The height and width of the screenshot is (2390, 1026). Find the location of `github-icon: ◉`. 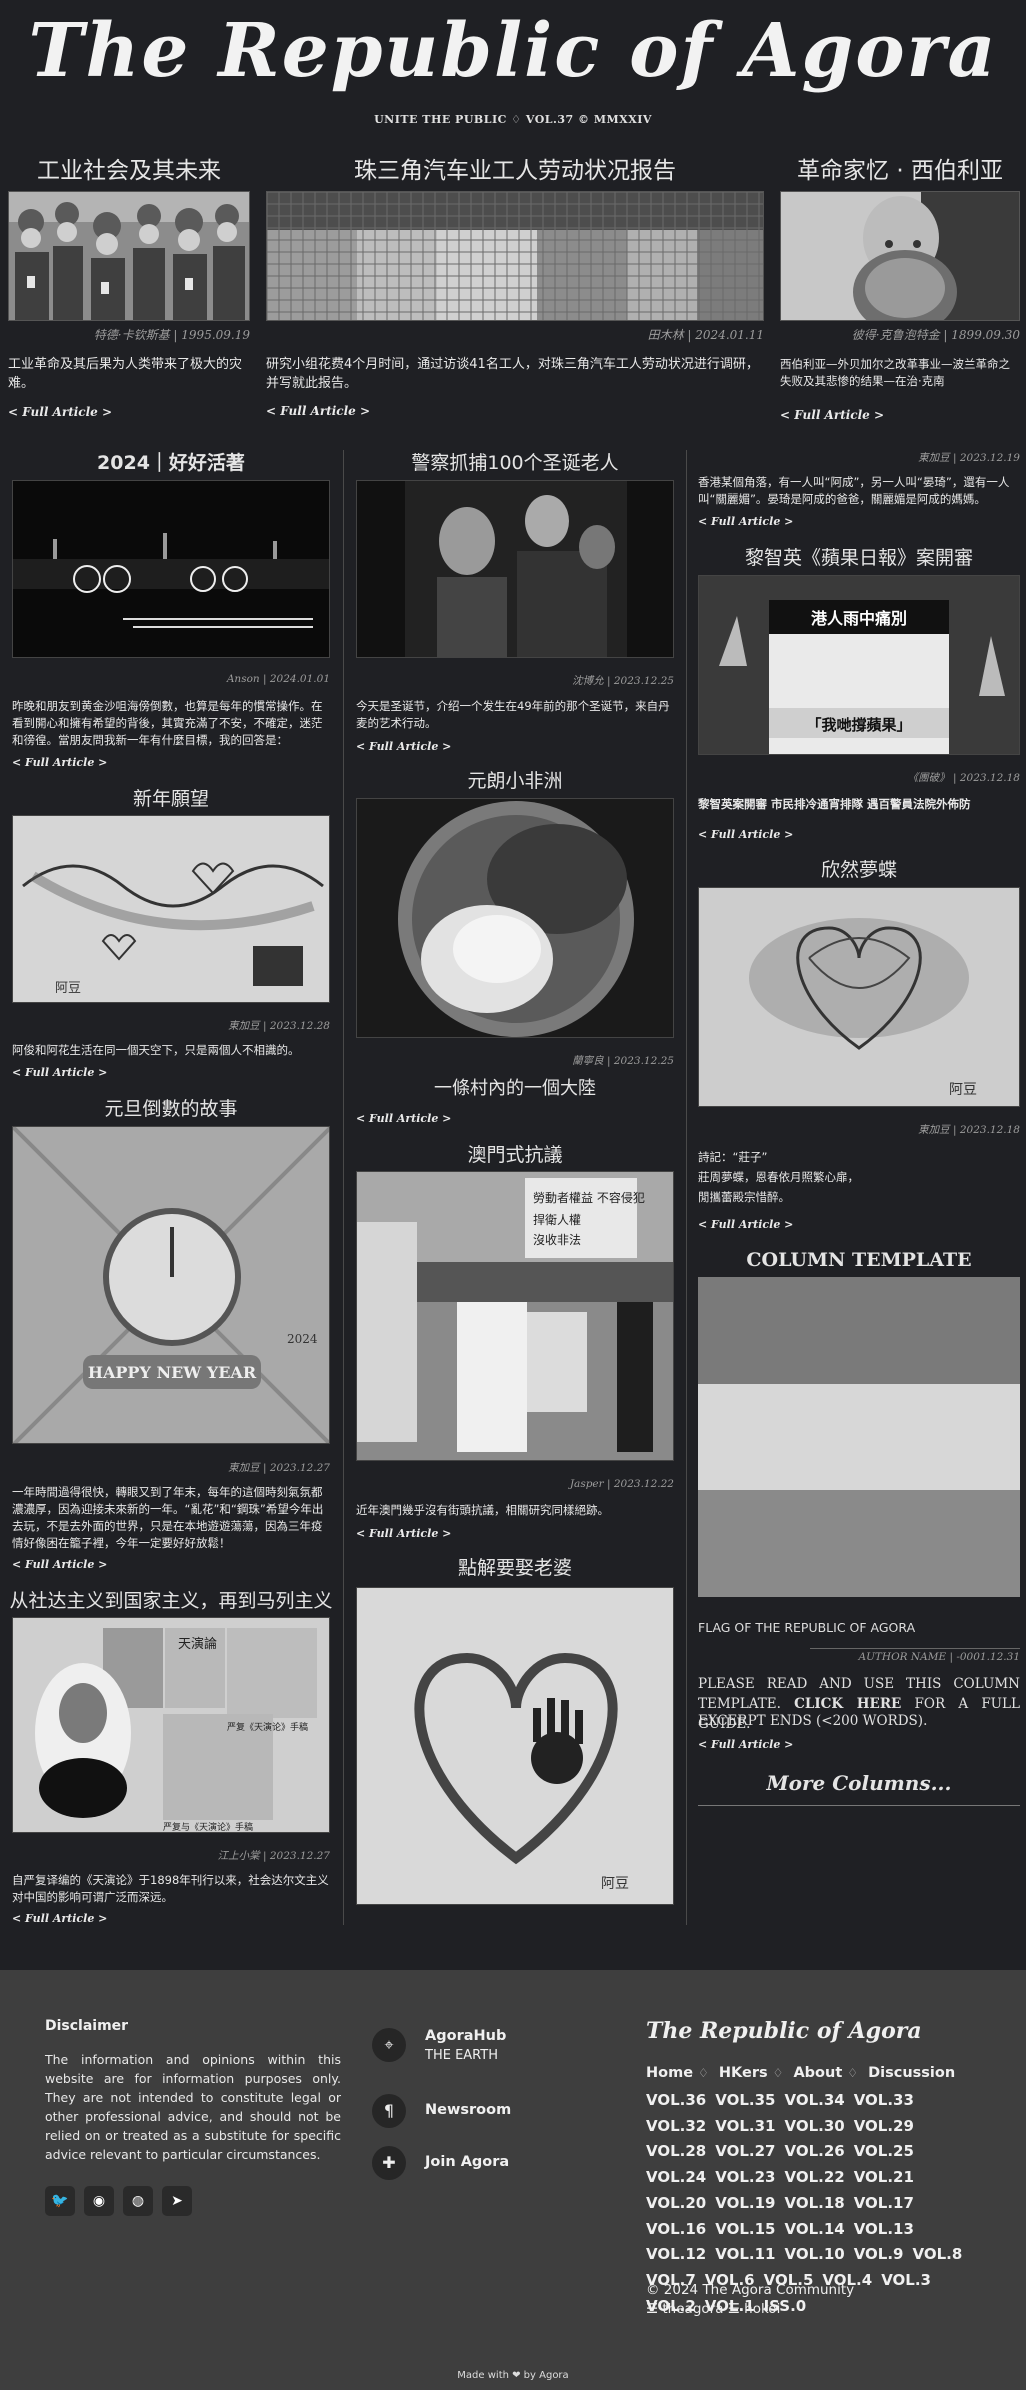

github-icon: ◉ is located at coordinates (99, 2201).